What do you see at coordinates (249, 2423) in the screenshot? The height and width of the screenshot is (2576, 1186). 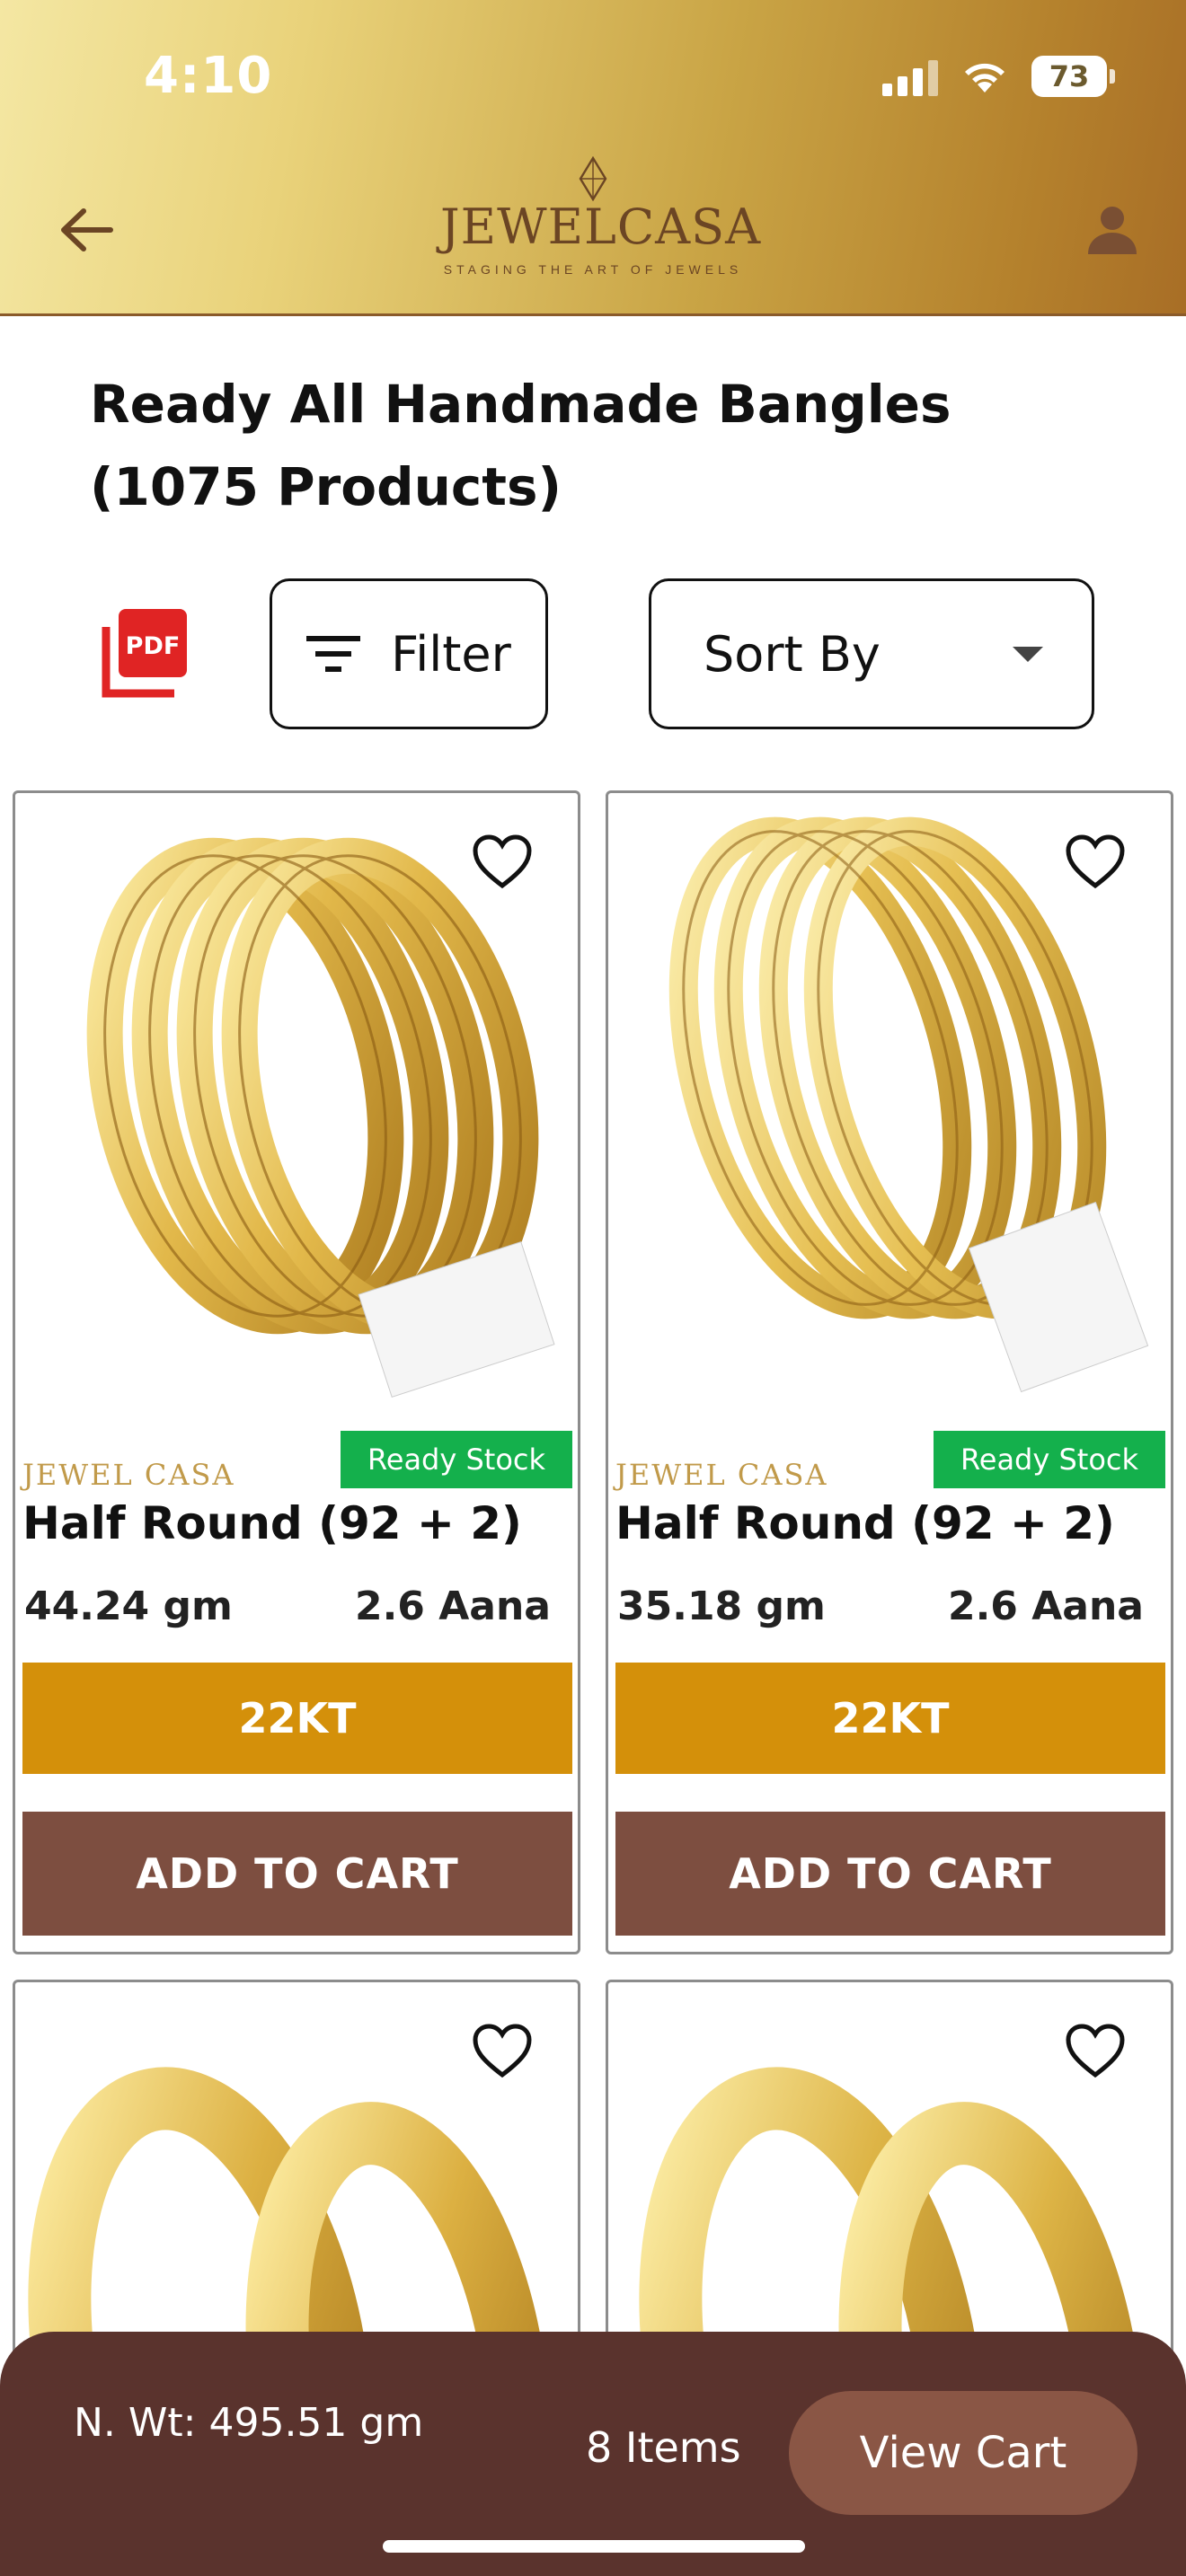 I see `net-weight: N. Wt: 495.51 gm` at bounding box center [249, 2423].